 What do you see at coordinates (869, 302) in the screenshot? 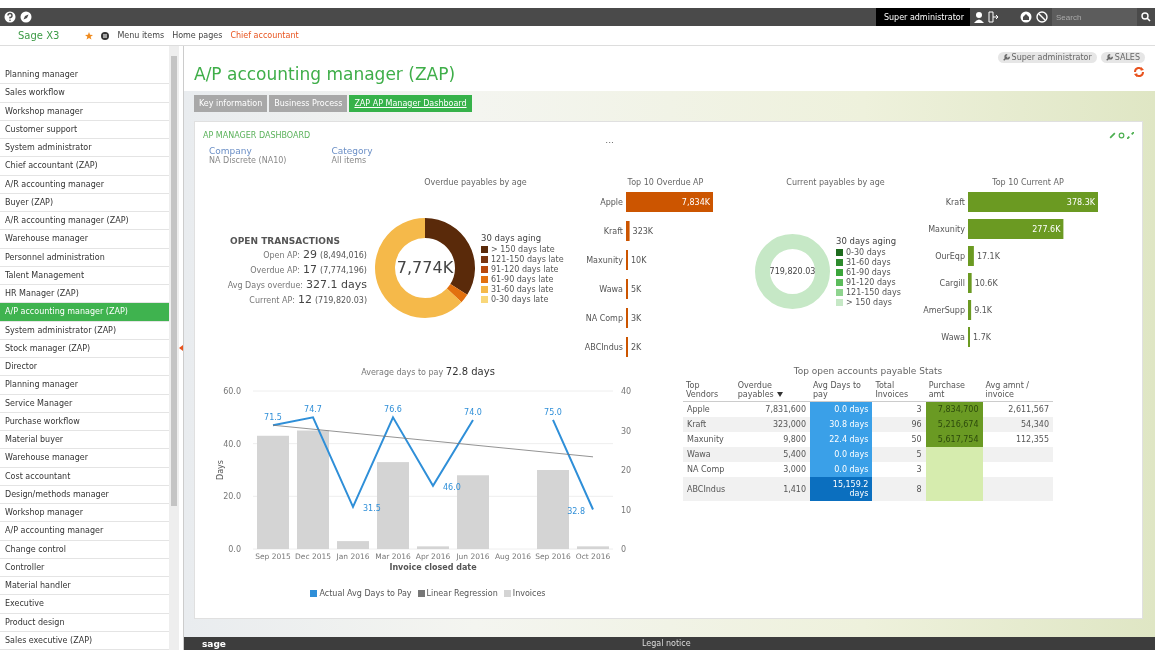
I see `legend-label: > 150 days` at bounding box center [869, 302].